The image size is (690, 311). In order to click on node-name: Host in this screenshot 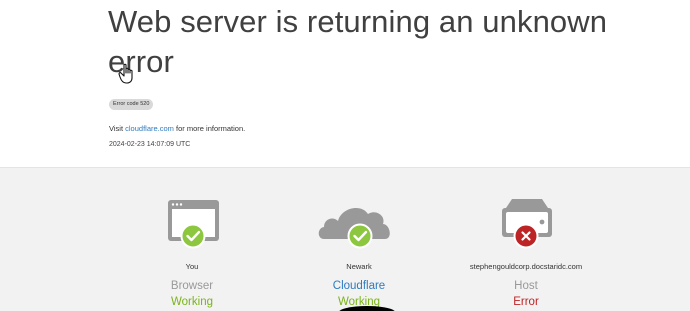, I will do `click(526, 286)`.